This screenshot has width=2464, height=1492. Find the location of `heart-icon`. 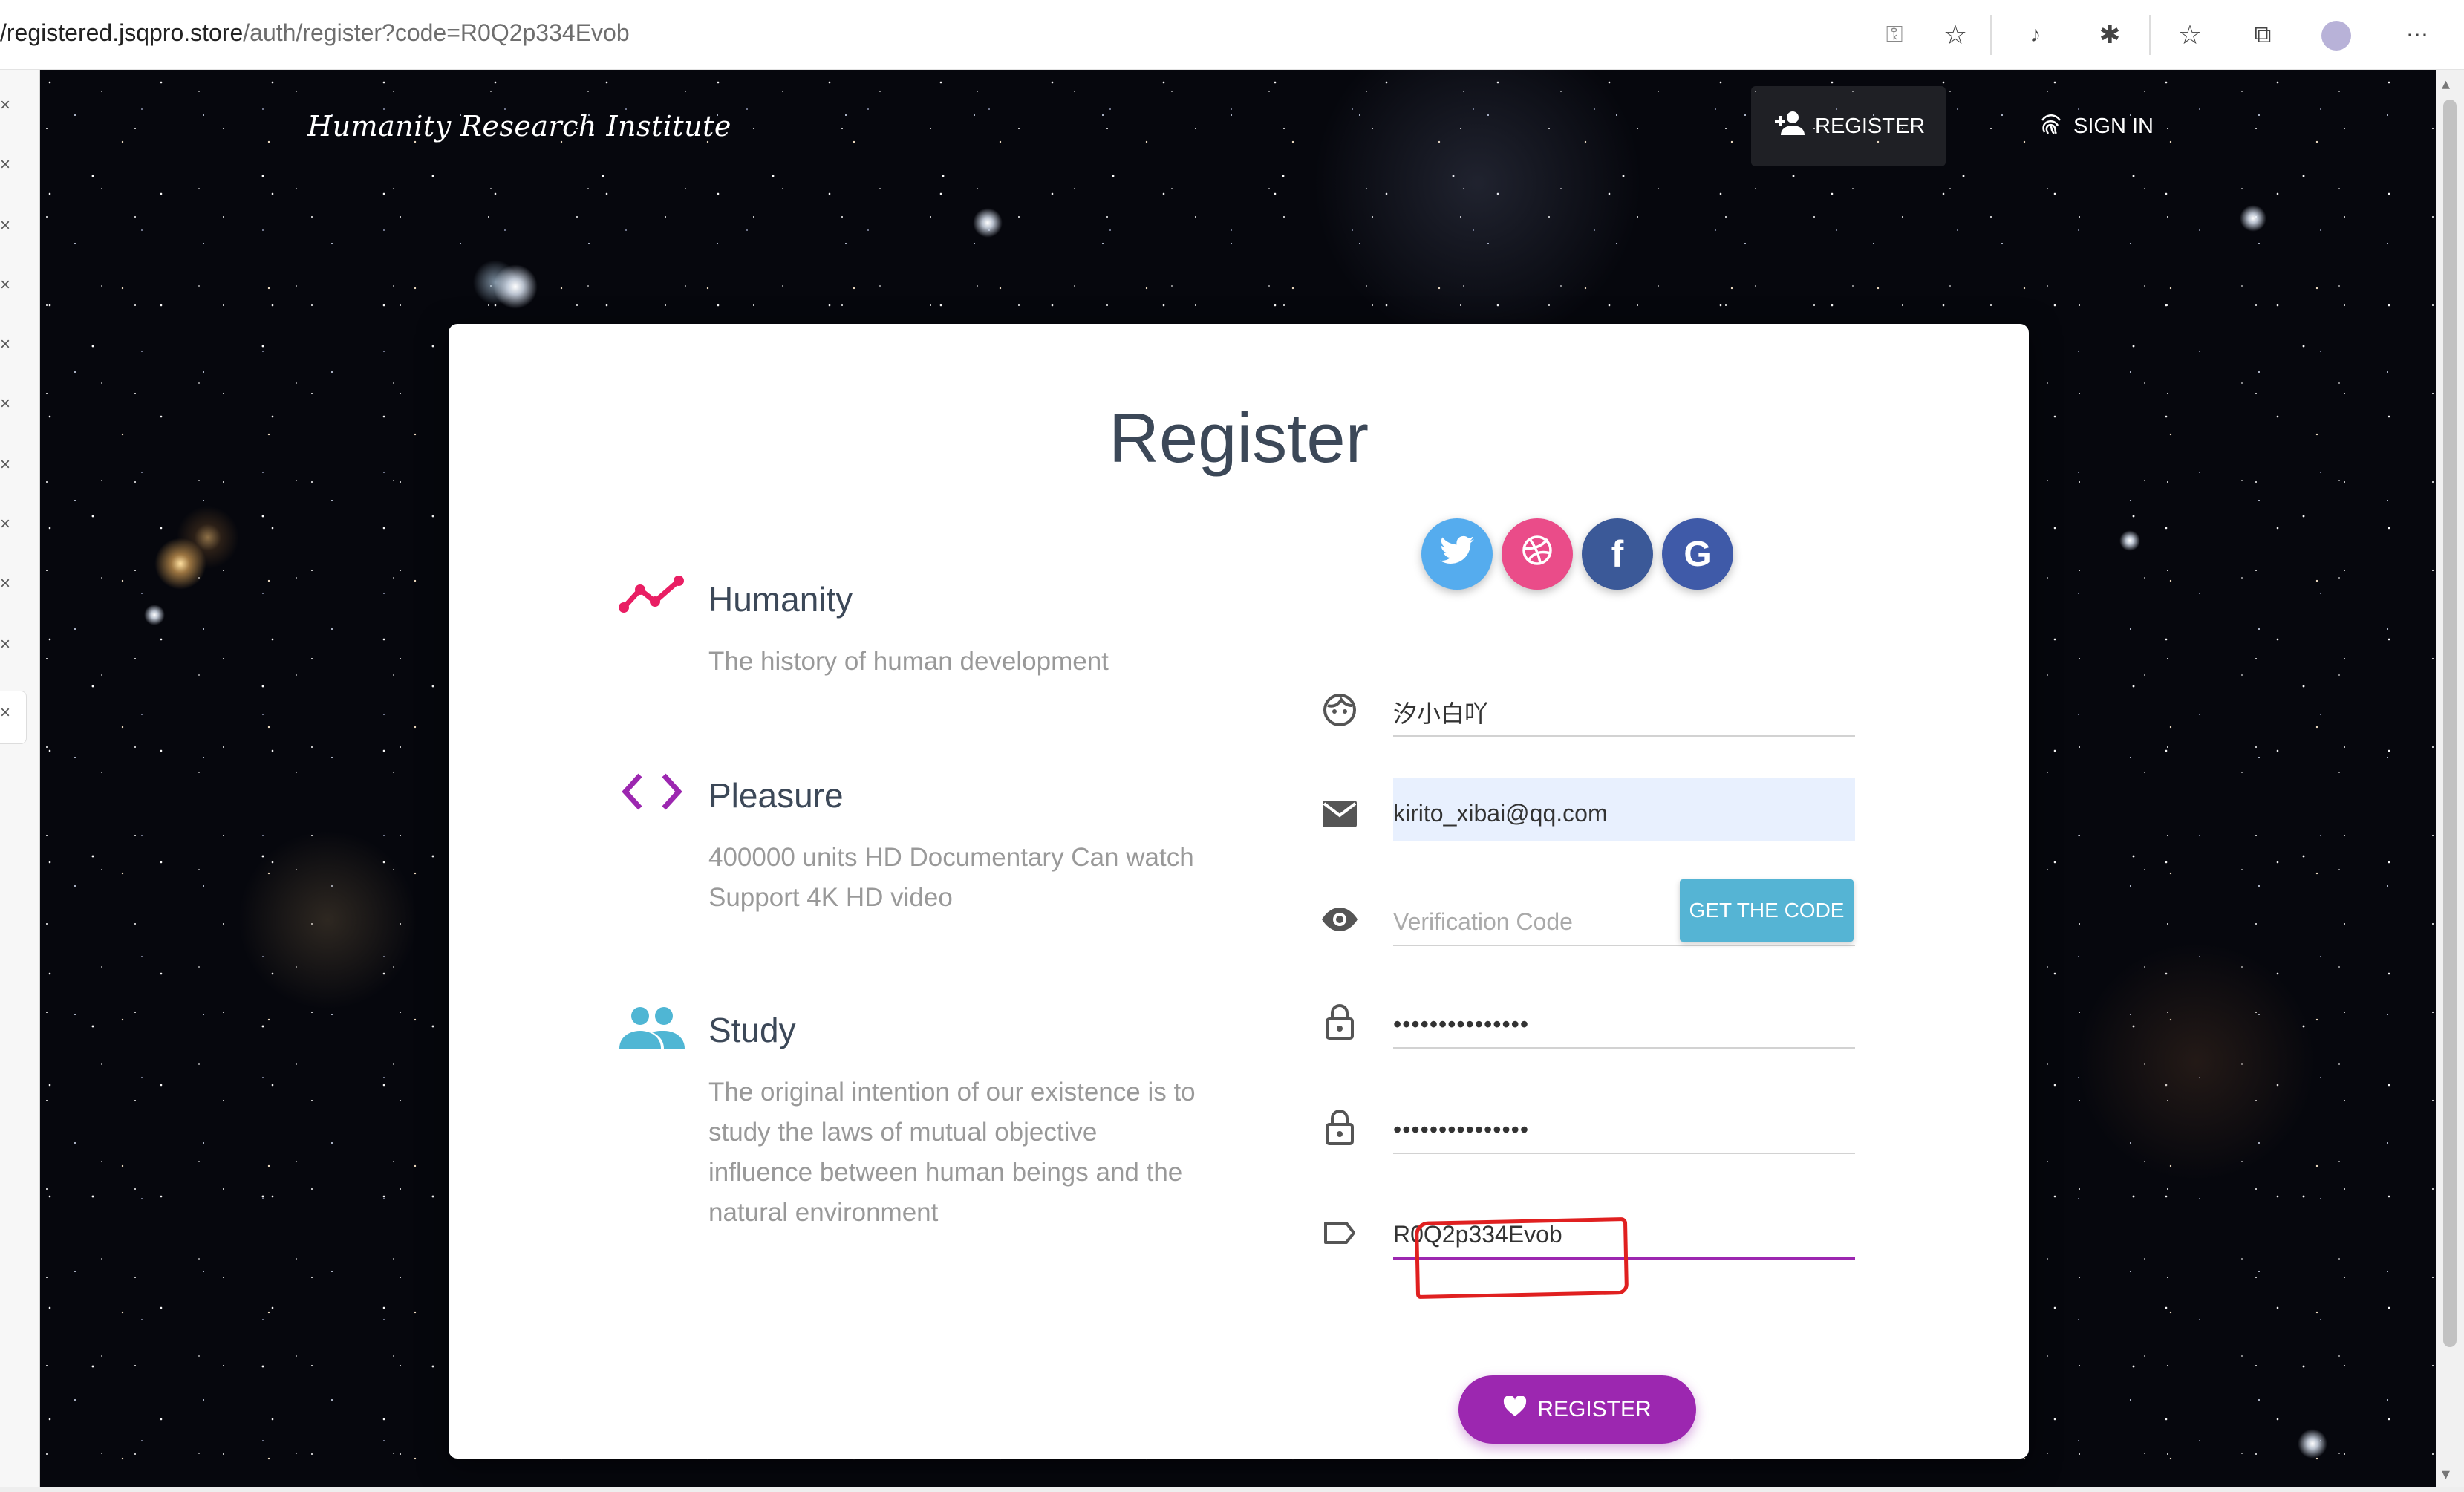

heart-icon is located at coordinates (1515, 1409).